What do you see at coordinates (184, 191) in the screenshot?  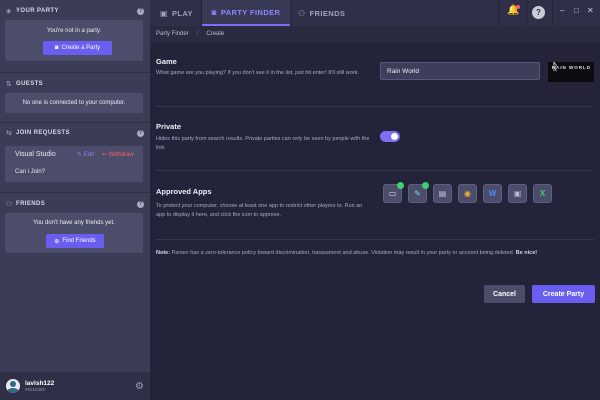 I see `approved-apps-title: Approved Apps` at bounding box center [184, 191].